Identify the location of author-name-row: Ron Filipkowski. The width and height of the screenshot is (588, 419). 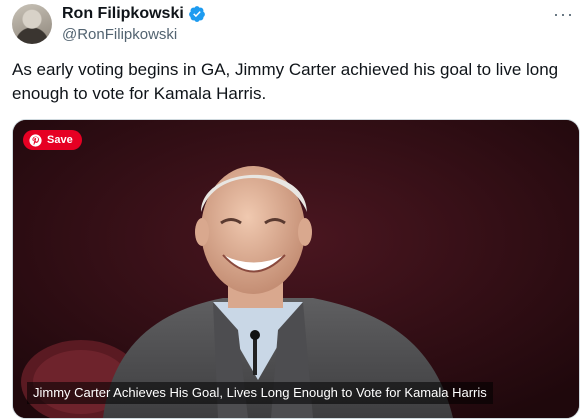
(134, 14).